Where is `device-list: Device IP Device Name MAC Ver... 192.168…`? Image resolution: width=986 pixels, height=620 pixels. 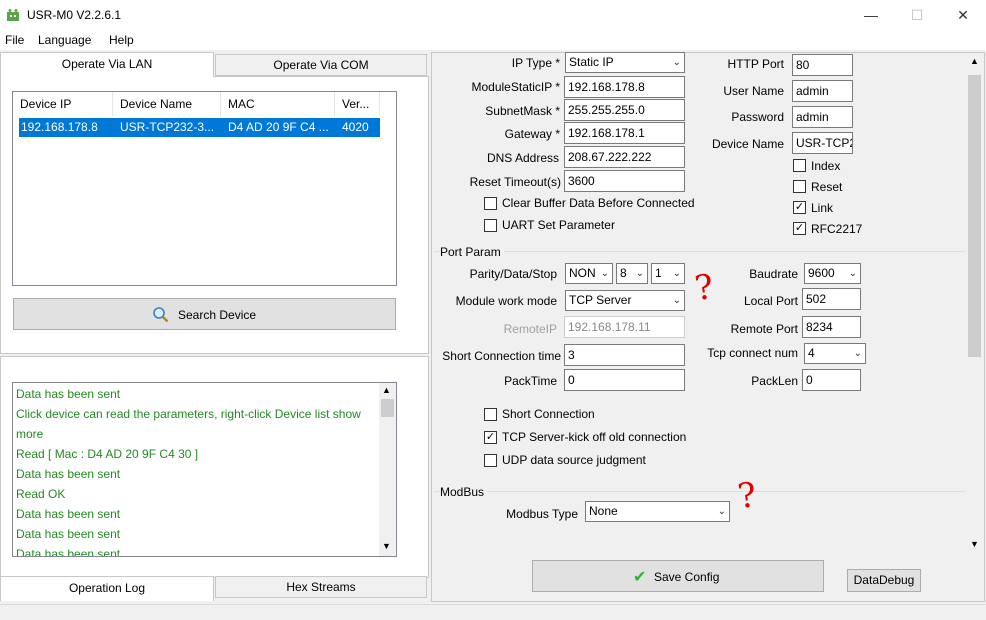
device-list: Device IP Device Name MAC Ver... 192.168… is located at coordinates (204, 188).